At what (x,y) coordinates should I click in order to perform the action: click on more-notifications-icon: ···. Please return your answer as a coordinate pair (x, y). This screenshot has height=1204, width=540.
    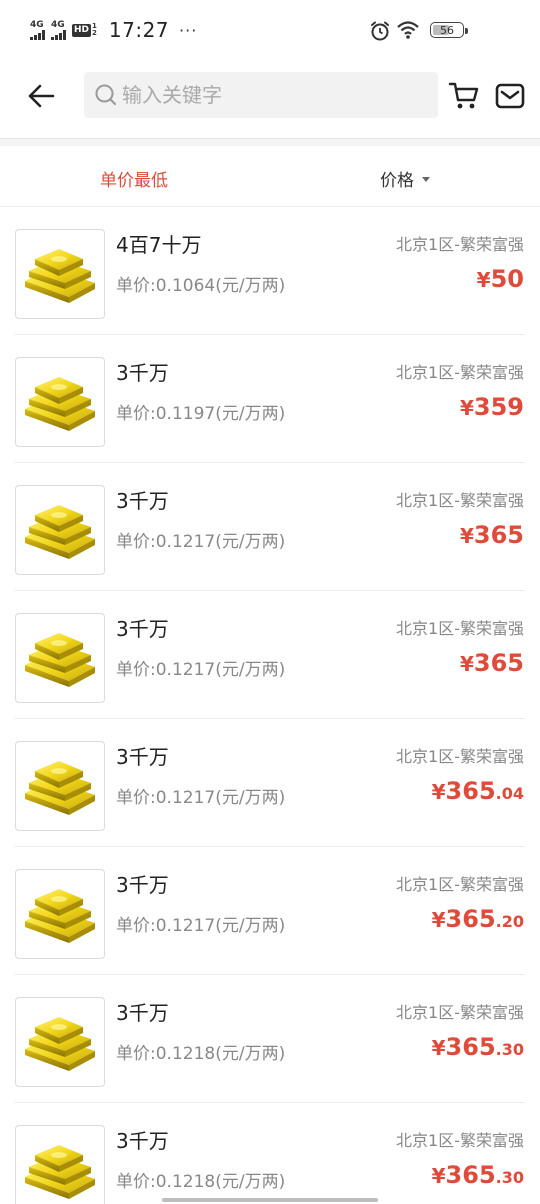
    Looking at the image, I should click on (188, 30).